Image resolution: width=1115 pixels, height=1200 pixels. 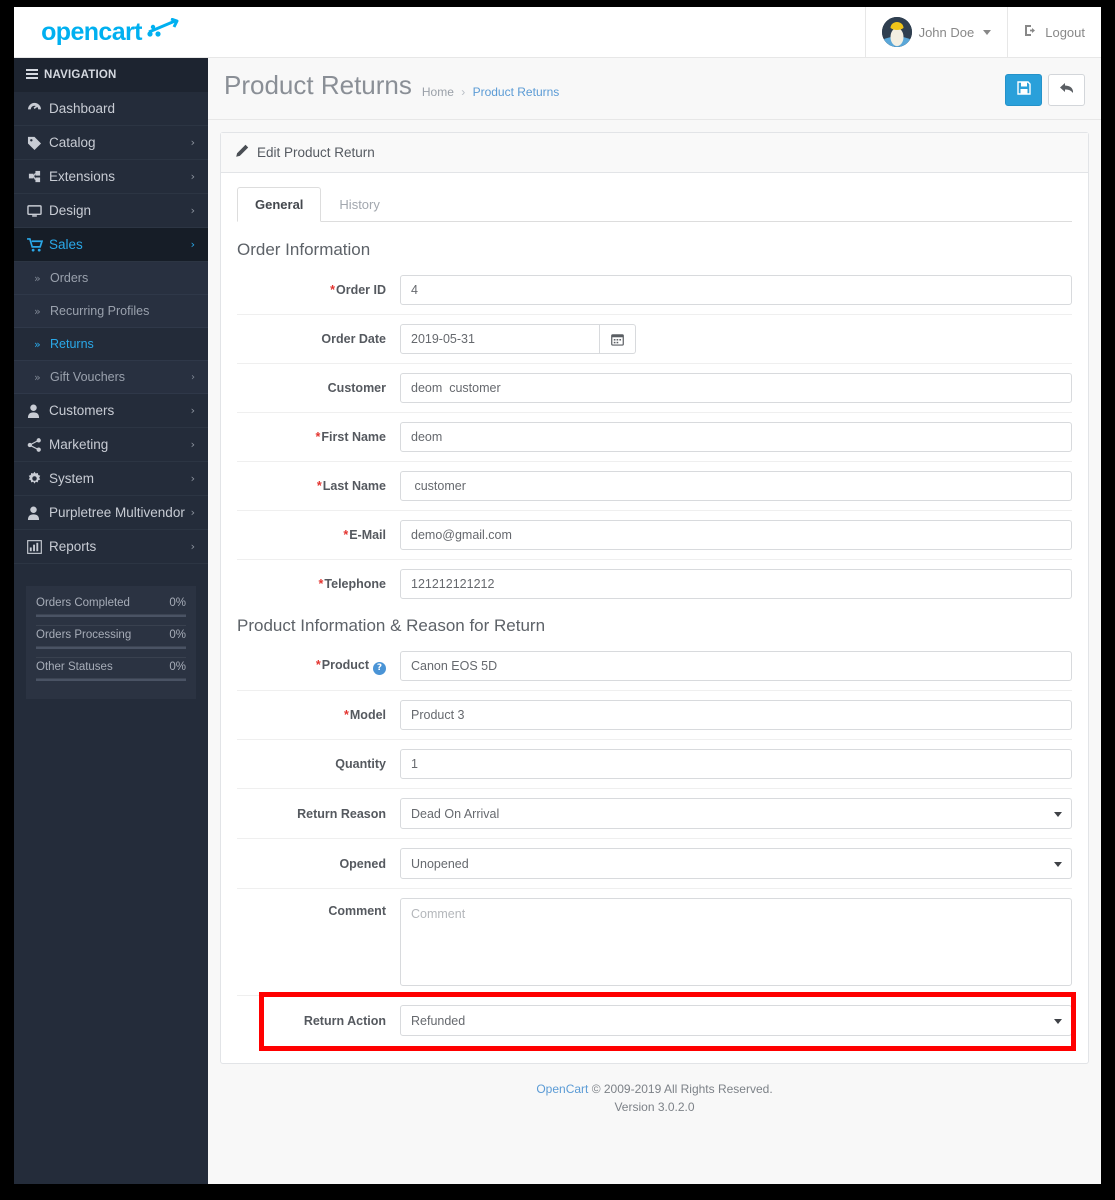 I want to click on sidebar-item-dashboard: Dashboard, so click(x=111, y=109).